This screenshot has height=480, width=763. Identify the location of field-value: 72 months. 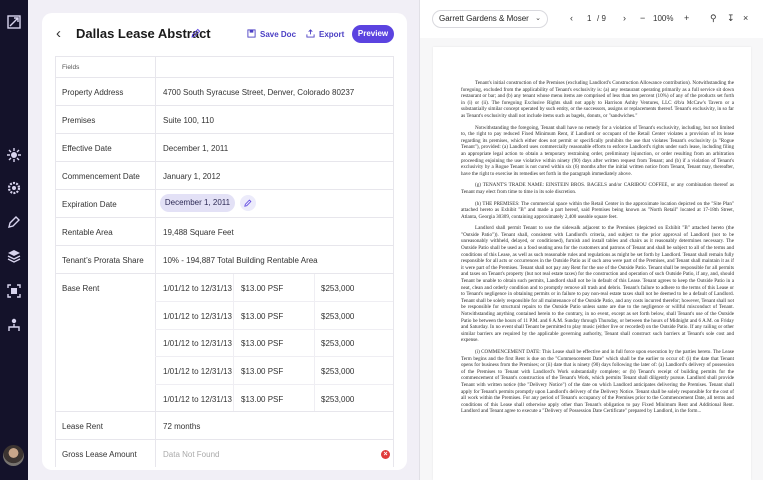
(181, 426).